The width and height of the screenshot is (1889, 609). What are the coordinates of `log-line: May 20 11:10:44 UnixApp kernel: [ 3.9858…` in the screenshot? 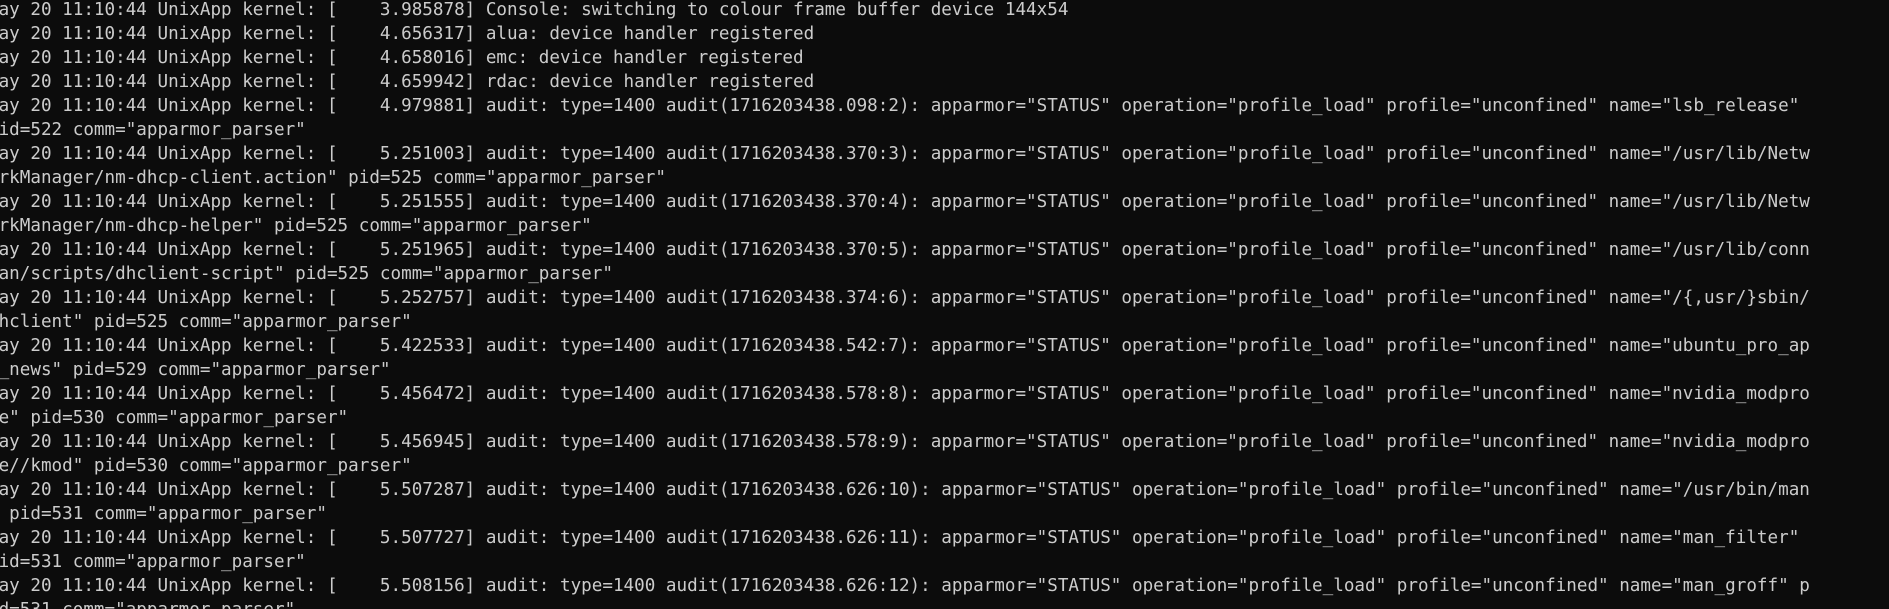 It's located at (534, 10).